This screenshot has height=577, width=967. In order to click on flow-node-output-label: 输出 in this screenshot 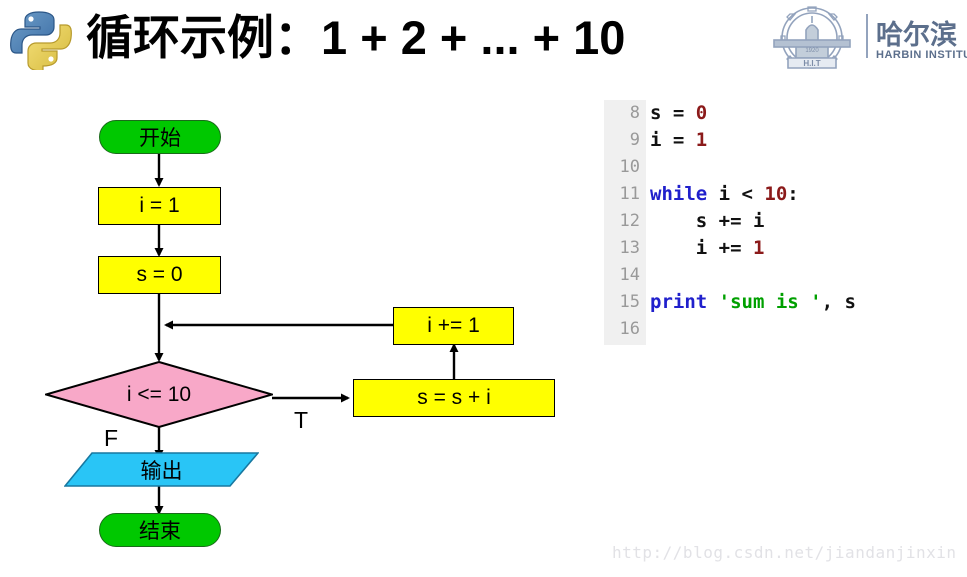, I will do `click(161, 471)`.